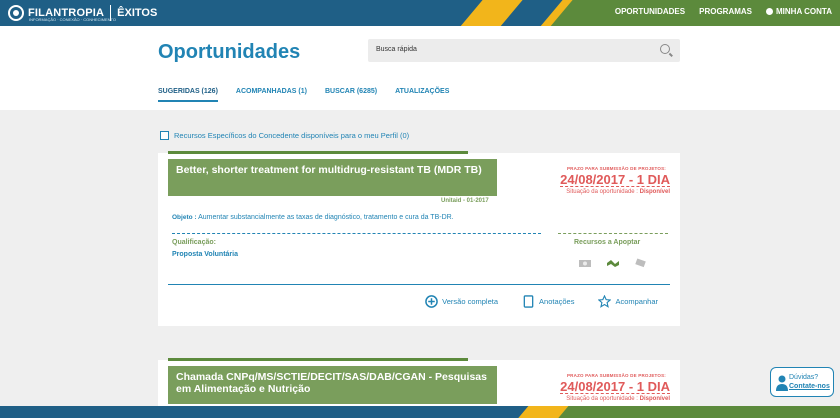 The image size is (840, 418). Describe the element at coordinates (470, 301) in the screenshot. I see `versao-completa-label: Versão completa` at that location.